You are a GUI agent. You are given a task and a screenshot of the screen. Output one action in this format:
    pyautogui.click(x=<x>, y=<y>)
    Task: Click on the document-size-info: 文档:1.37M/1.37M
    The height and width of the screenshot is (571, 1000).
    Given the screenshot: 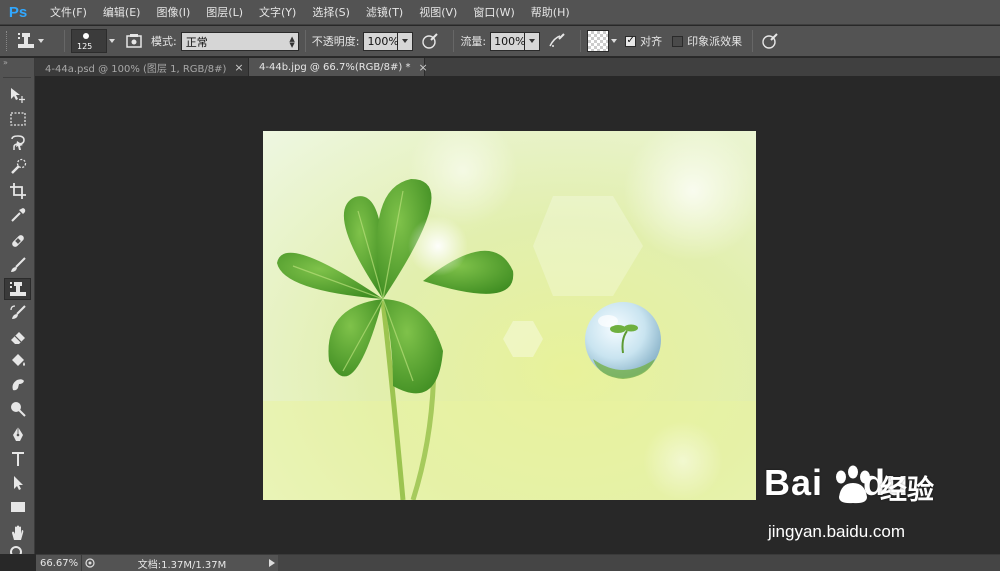 What is the action you would take?
    pyautogui.click(x=182, y=565)
    